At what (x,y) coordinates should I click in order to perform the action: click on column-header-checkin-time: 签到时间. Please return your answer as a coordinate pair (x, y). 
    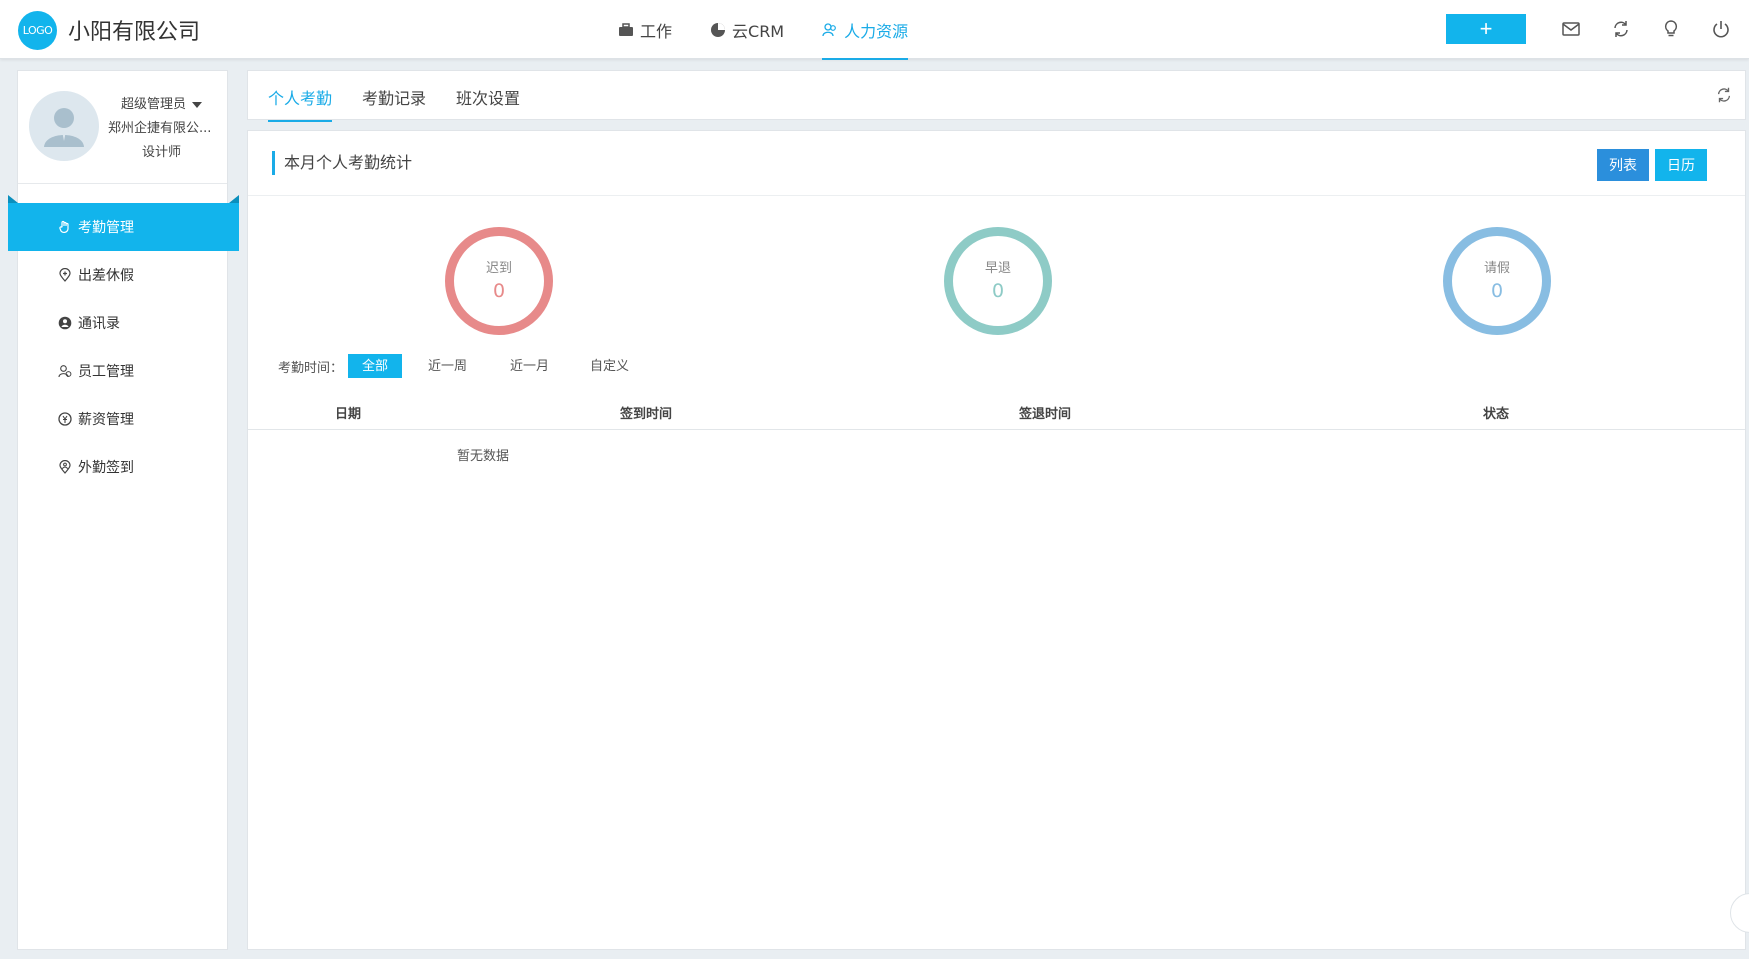
    Looking at the image, I should click on (646, 412).